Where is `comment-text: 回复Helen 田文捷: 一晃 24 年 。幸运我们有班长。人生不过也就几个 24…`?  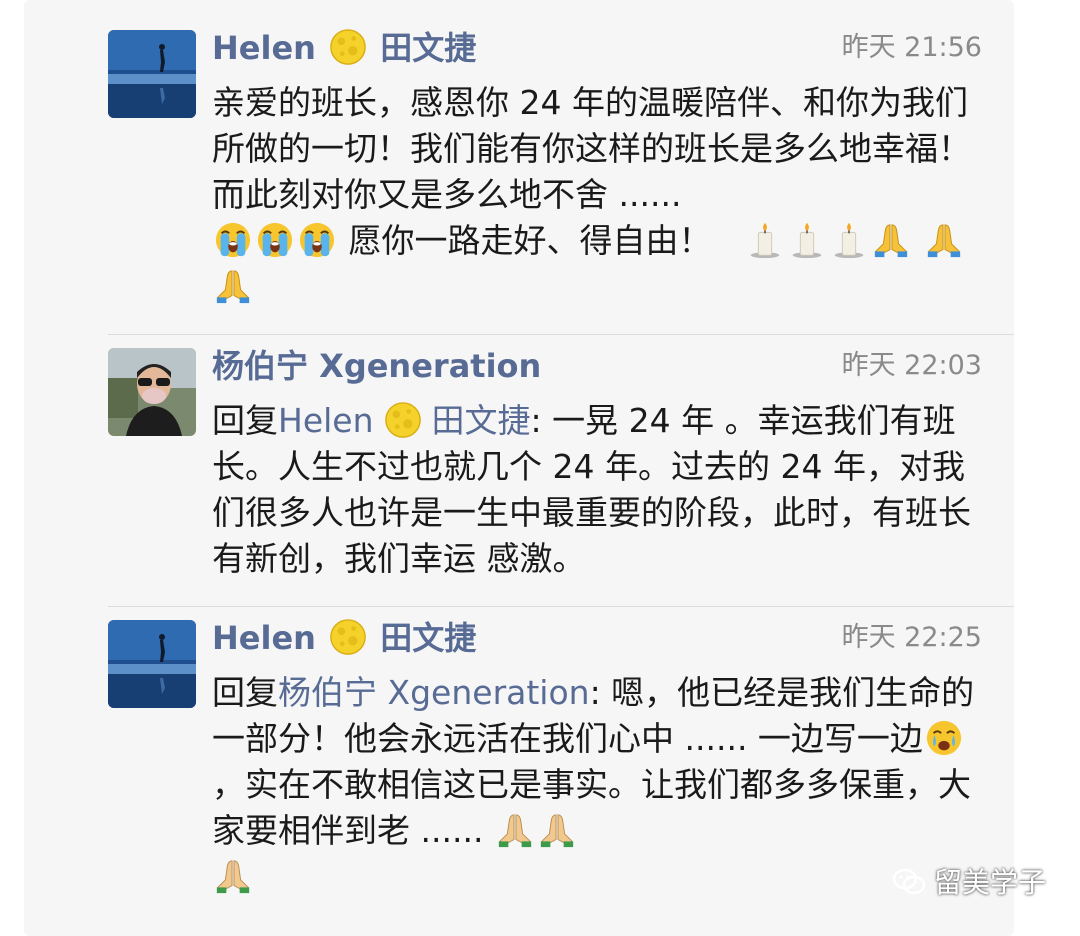 comment-text: 回复Helen 田文捷: 一晃 24 年 。幸运我们有班长。人生不过也就几个 24… is located at coordinates (604, 490).